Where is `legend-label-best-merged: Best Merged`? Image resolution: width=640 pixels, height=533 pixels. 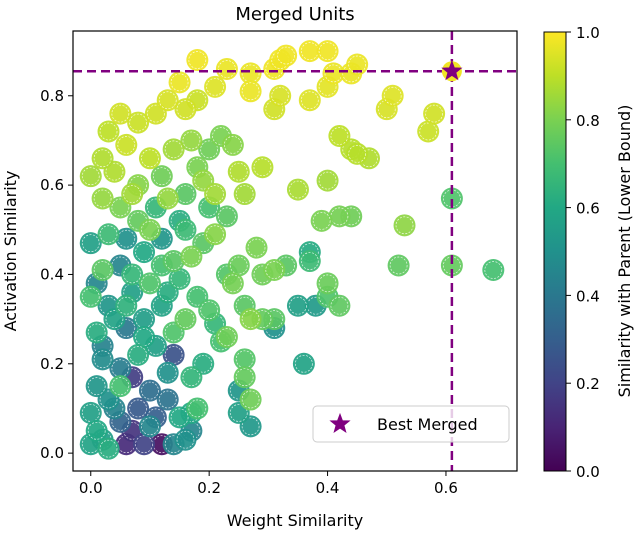 legend-label-best-merged: Best Merged is located at coordinates (427, 424).